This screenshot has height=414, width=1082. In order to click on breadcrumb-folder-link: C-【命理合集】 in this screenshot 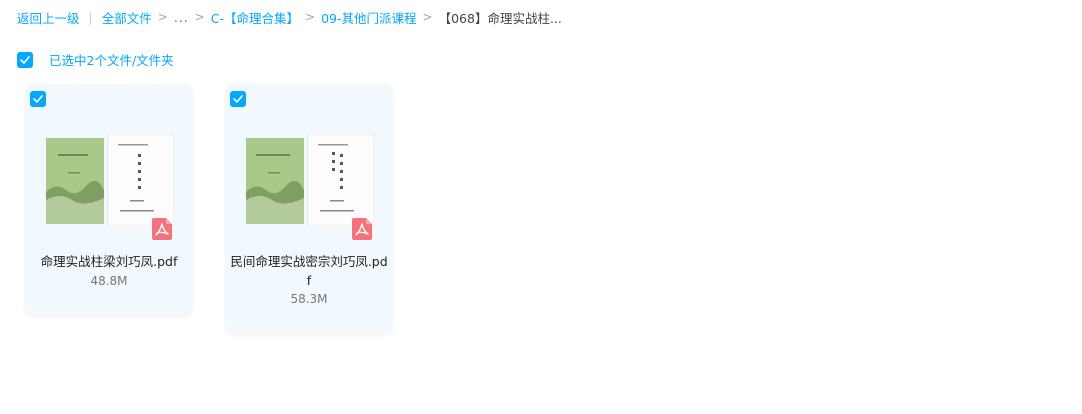, I will do `click(255, 17)`.